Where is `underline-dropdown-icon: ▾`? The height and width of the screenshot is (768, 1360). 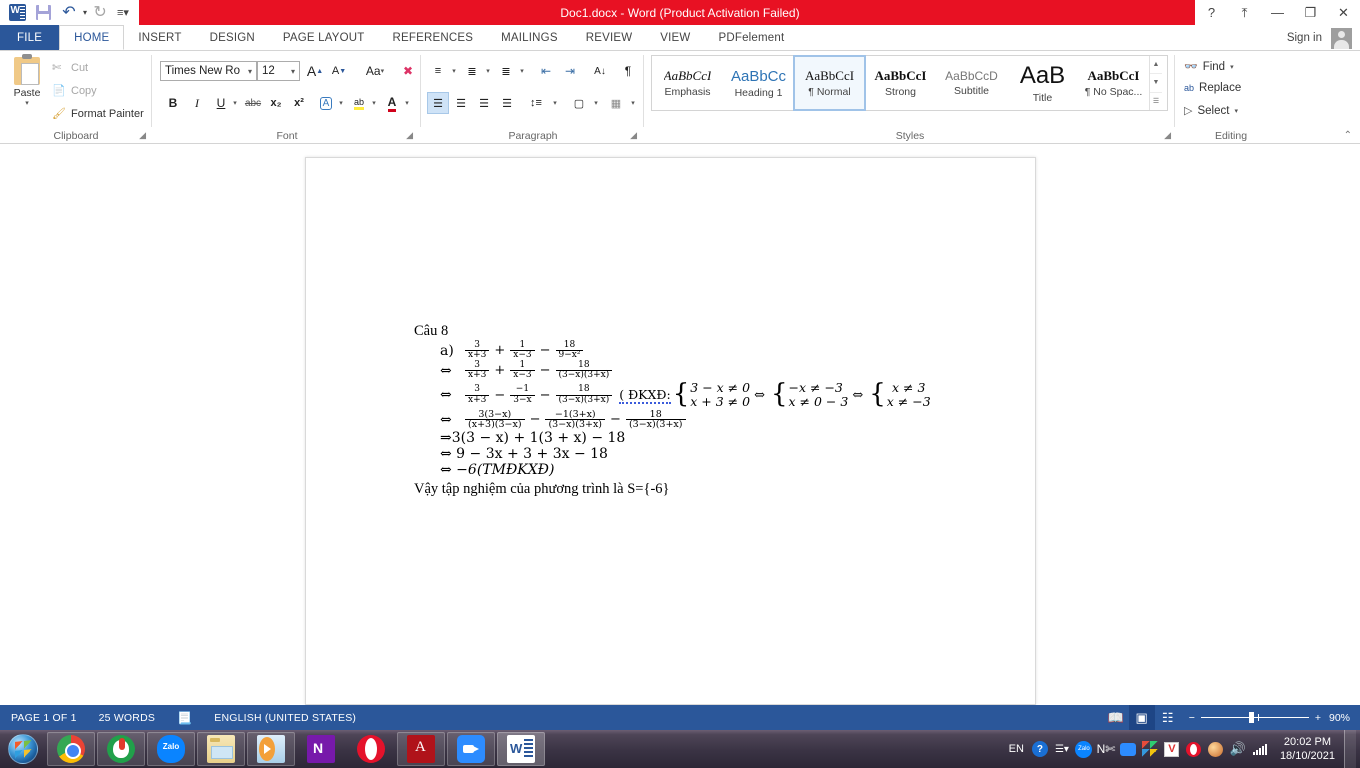 underline-dropdown-icon: ▾ is located at coordinates (235, 103).